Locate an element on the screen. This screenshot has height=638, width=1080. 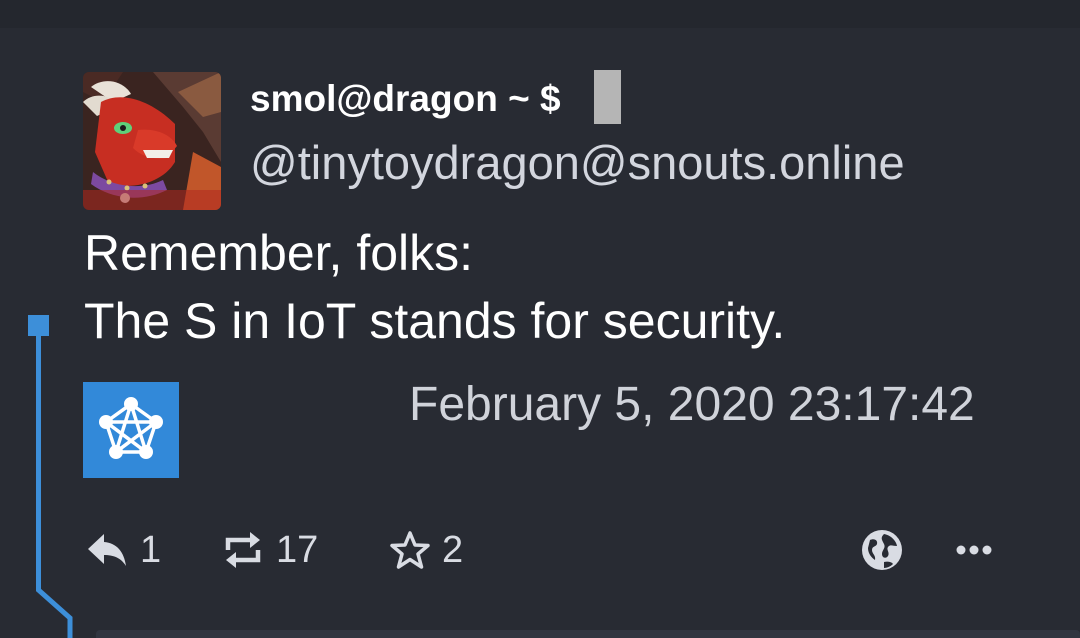
more-options-button is located at coordinates (974, 550).